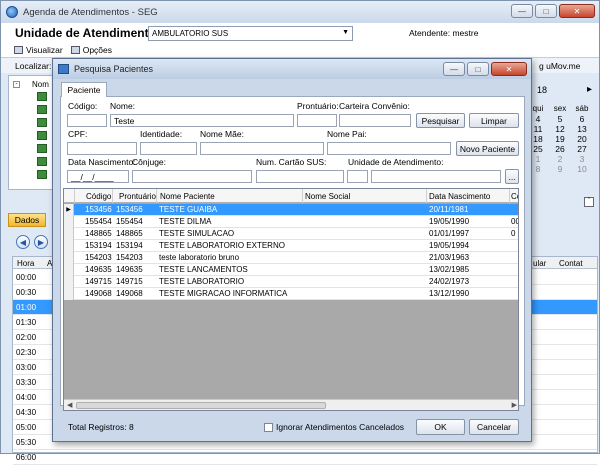 This screenshot has height=465, width=600. Describe the element at coordinates (26, 412) in the screenshot. I see `schedule-time: 04:30` at that location.